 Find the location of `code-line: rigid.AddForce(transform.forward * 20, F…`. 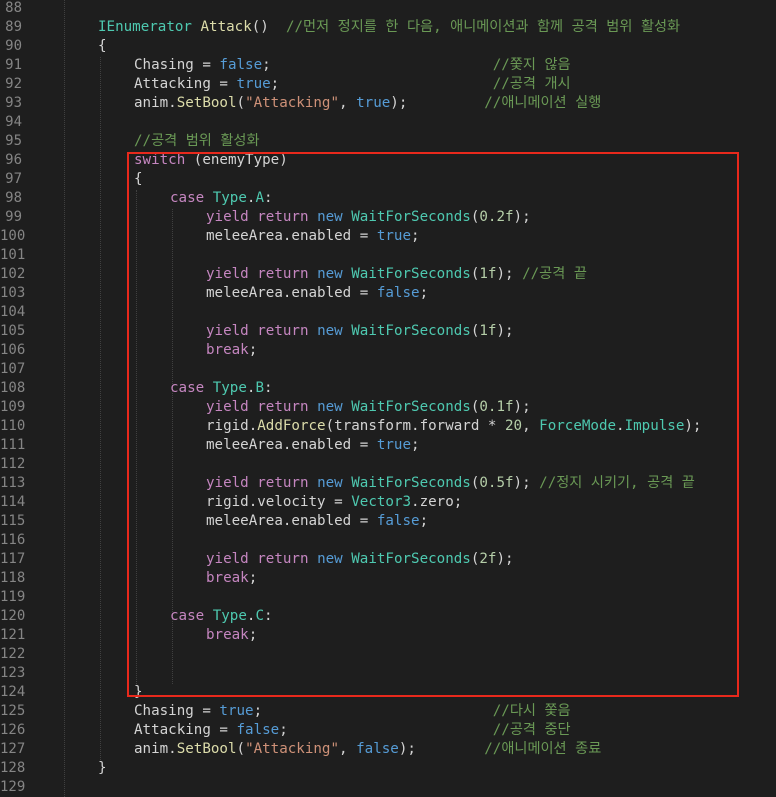

code-line: rigid.AddForce(transform.forward * 20, F… is located at coordinates (453, 426).